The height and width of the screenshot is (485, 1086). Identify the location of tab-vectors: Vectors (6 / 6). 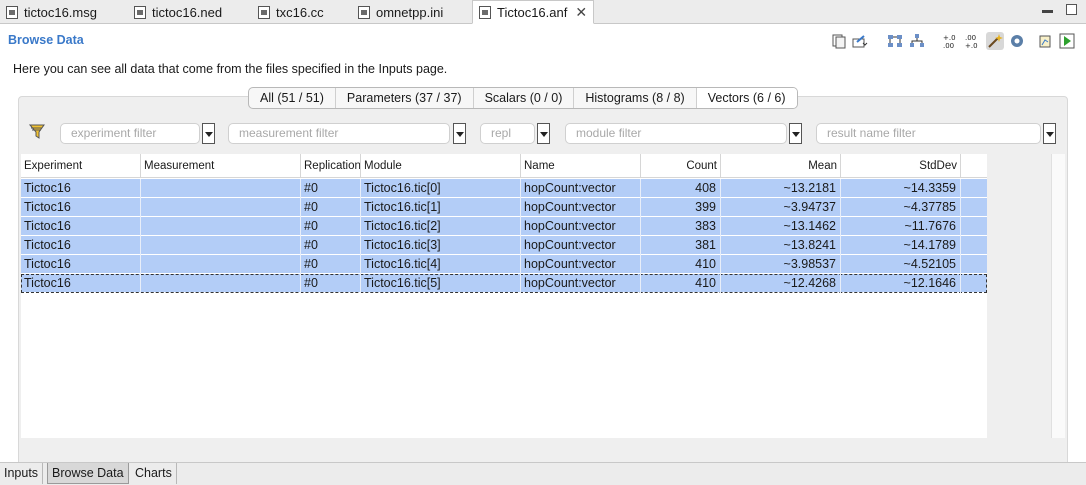
(746, 98).